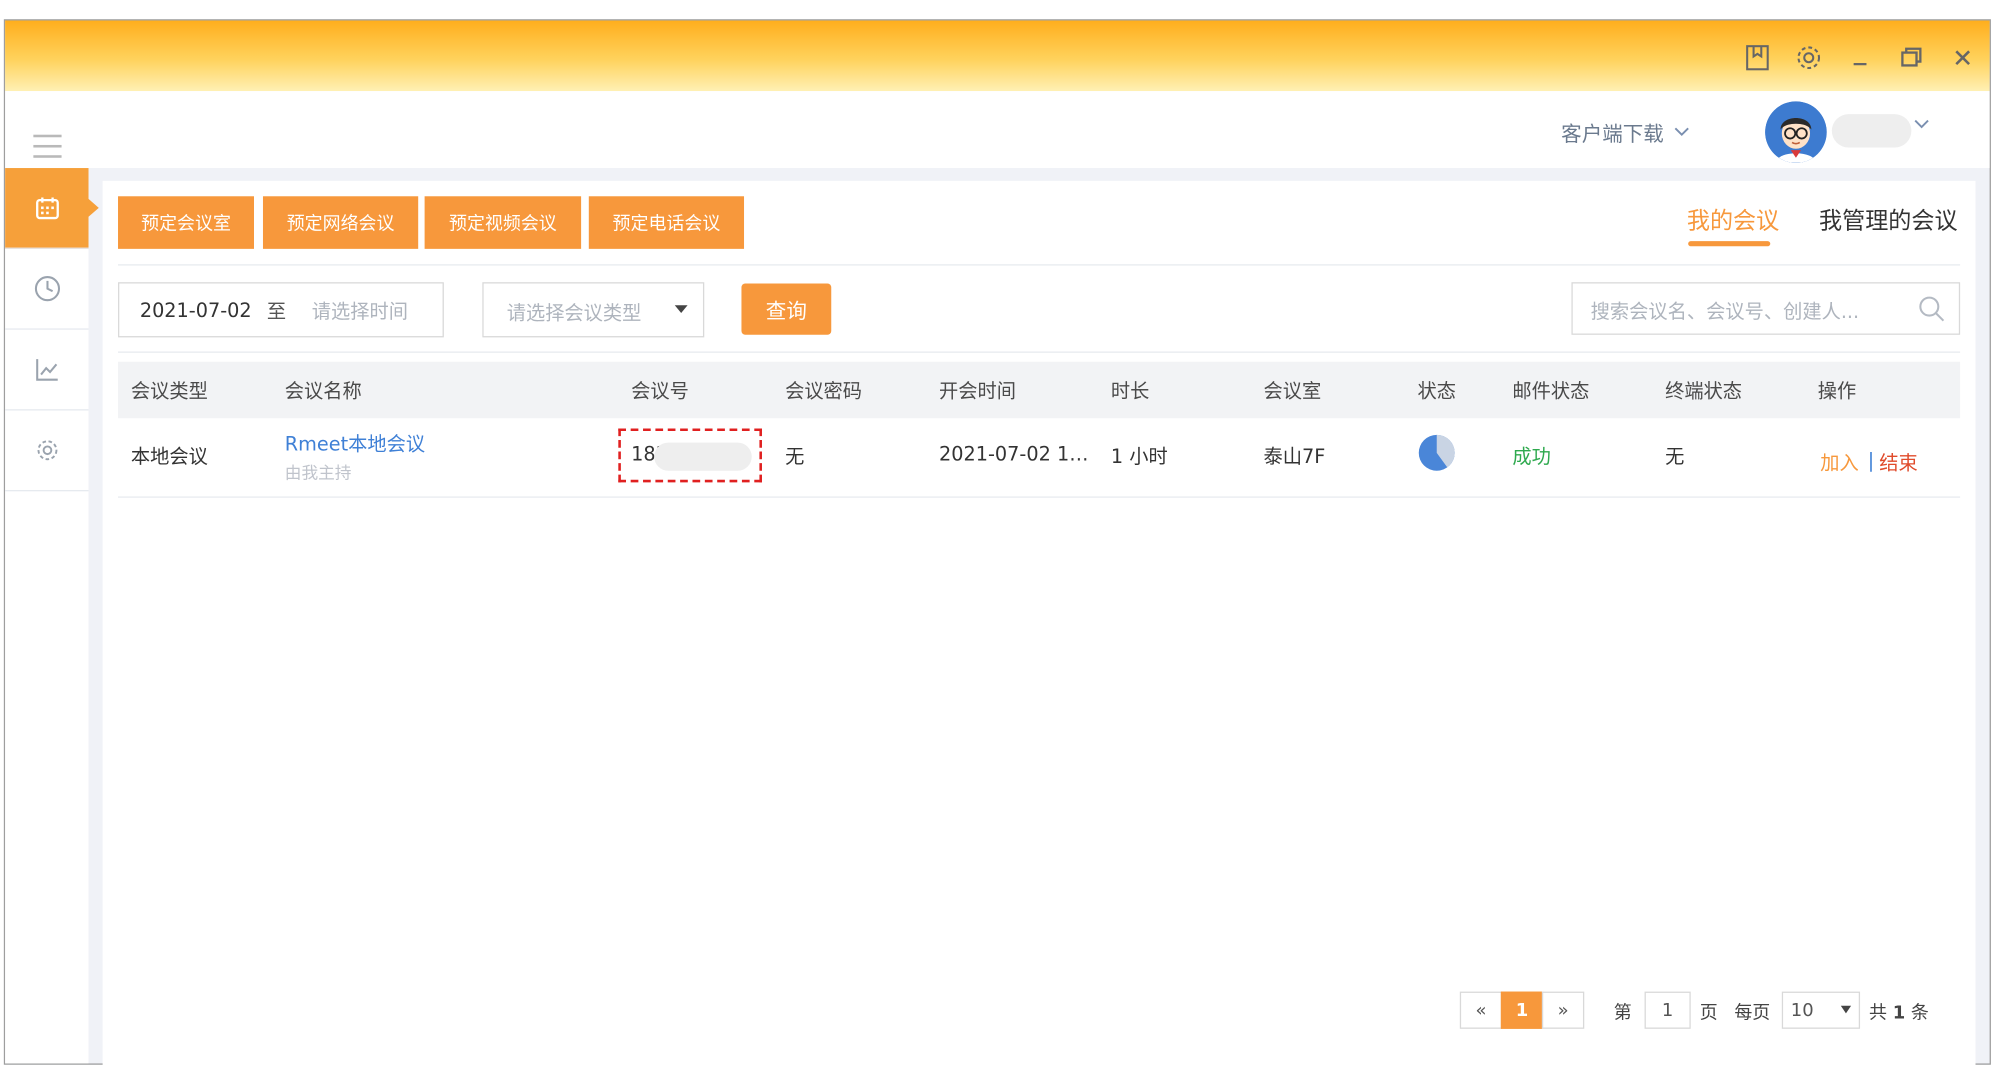  Describe the element at coordinates (1681, 132) in the screenshot. I see `chevron-down-icon` at that location.